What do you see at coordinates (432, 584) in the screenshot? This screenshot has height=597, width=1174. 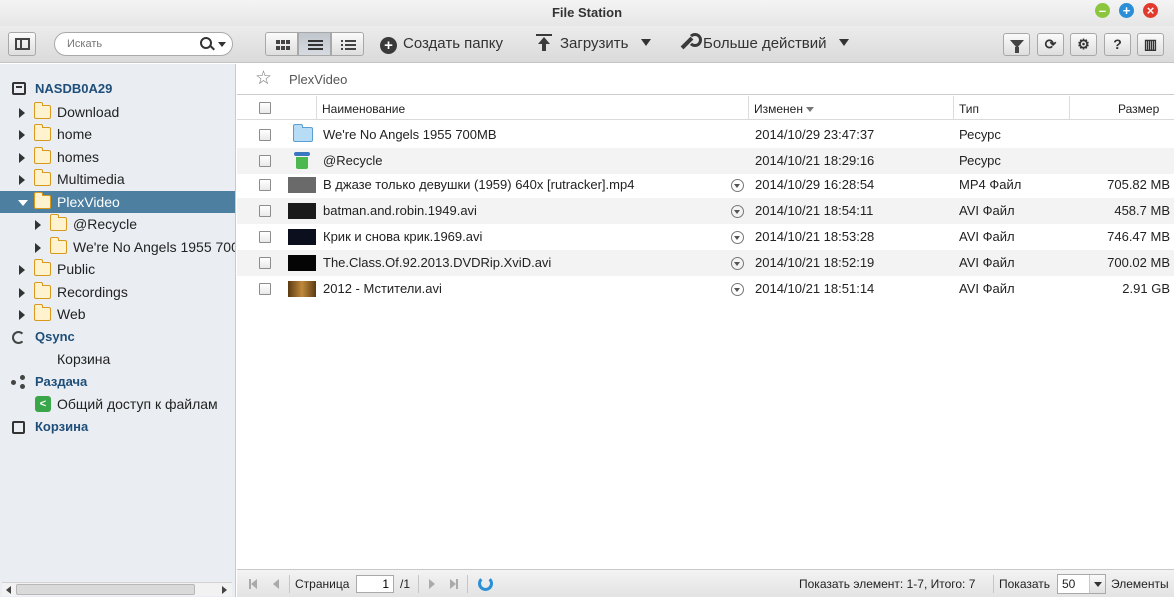 I see `next-page-icon` at bounding box center [432, 584].